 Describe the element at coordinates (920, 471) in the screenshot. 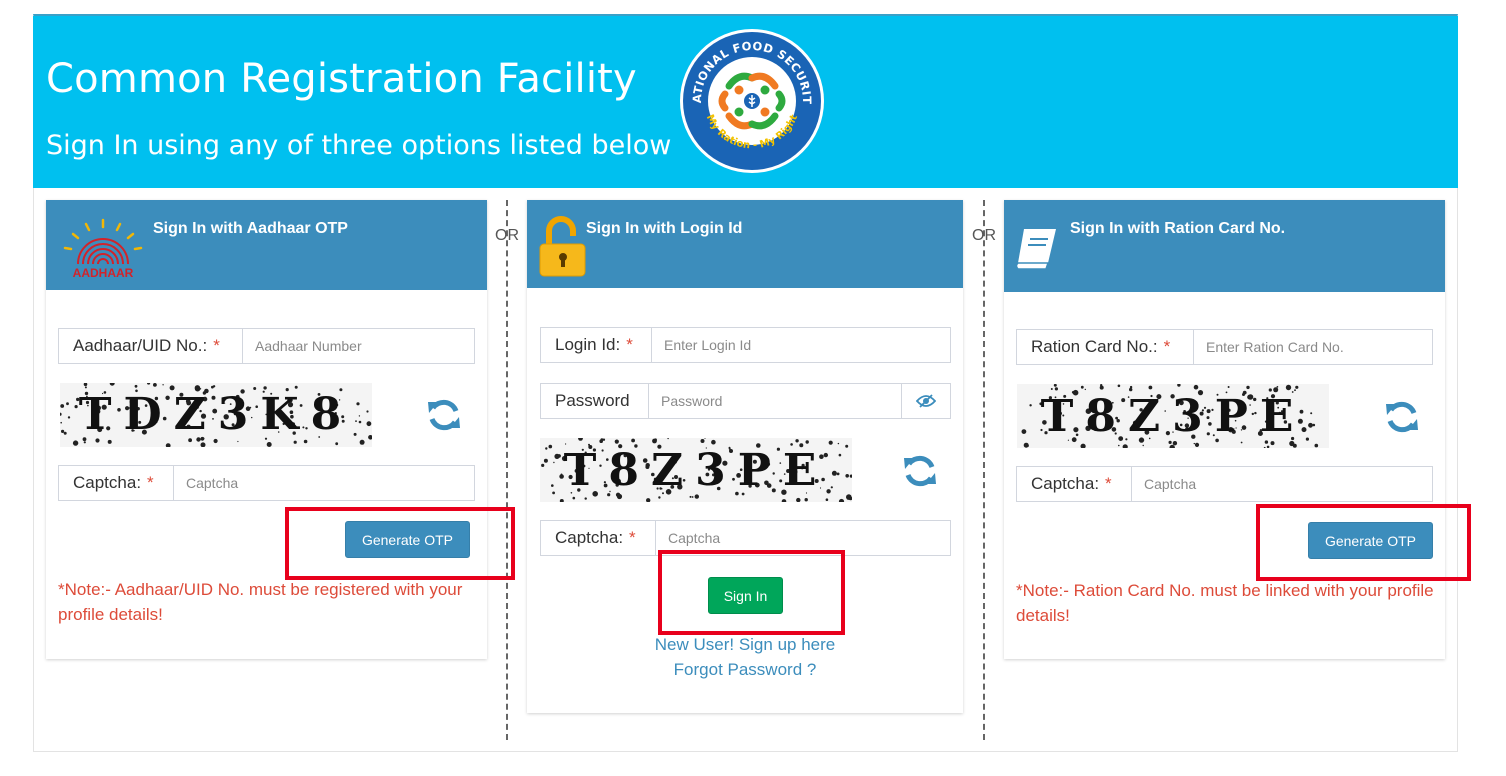

I see `login-refresh-captcha-icon` at that location.